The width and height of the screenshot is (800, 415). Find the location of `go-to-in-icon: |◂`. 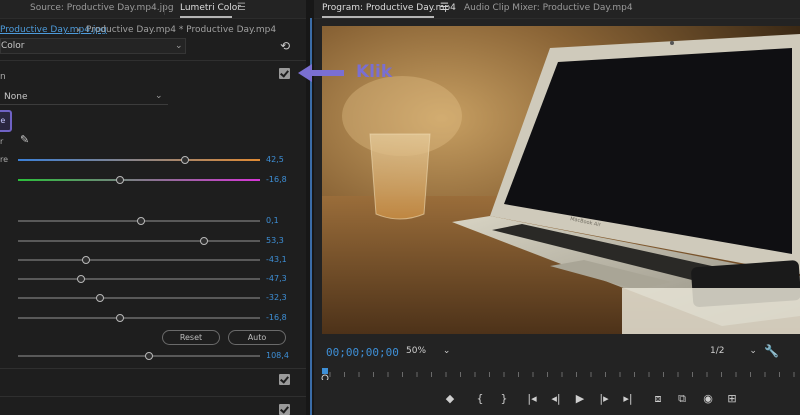

go-to-in-icon: |◂ is located at coordinates (532, 399).